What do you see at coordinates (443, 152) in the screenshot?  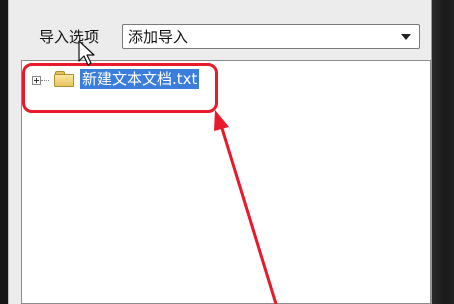 I see `background-right` at bounding box center [443, 152].